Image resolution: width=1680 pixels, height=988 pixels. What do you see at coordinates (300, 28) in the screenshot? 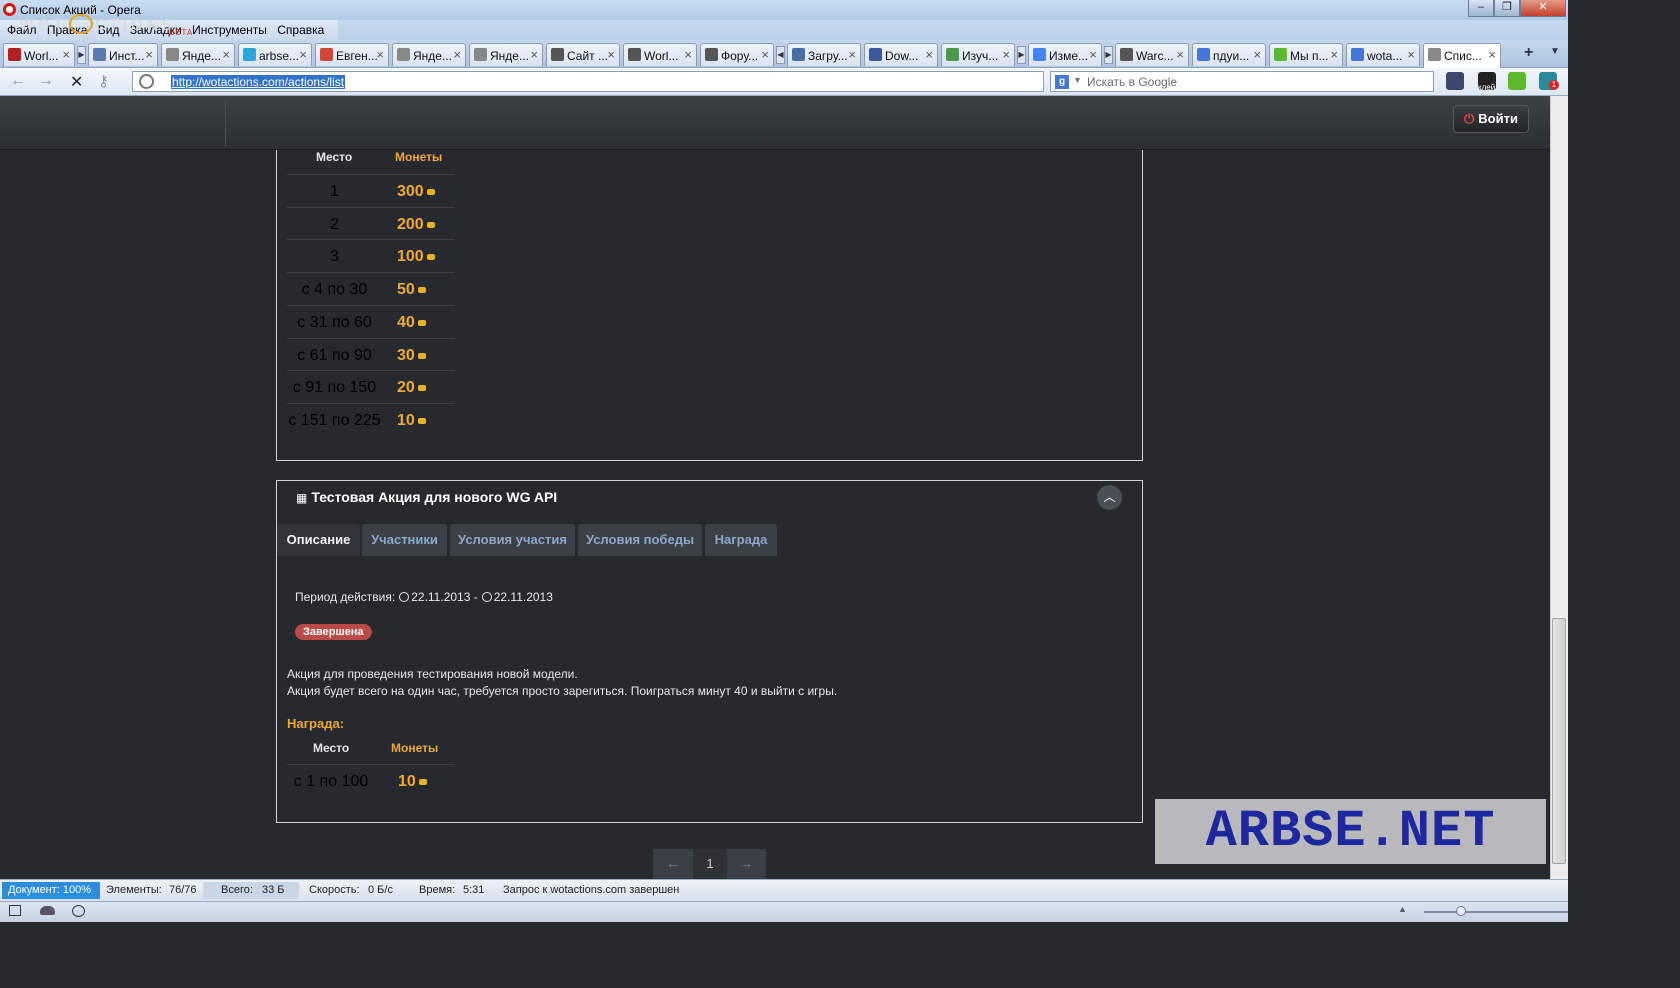
I see `menu-help: Справка` at bounding box center [300, 28].